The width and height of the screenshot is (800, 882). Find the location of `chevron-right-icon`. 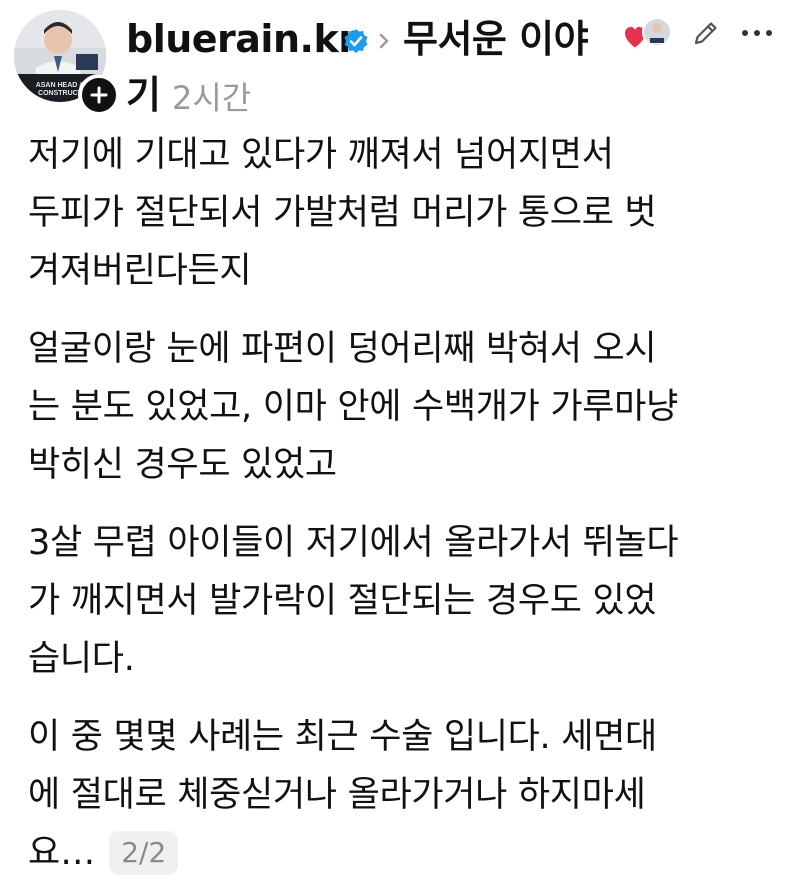

chevron-right-icon is located at coordinates (384, 41).